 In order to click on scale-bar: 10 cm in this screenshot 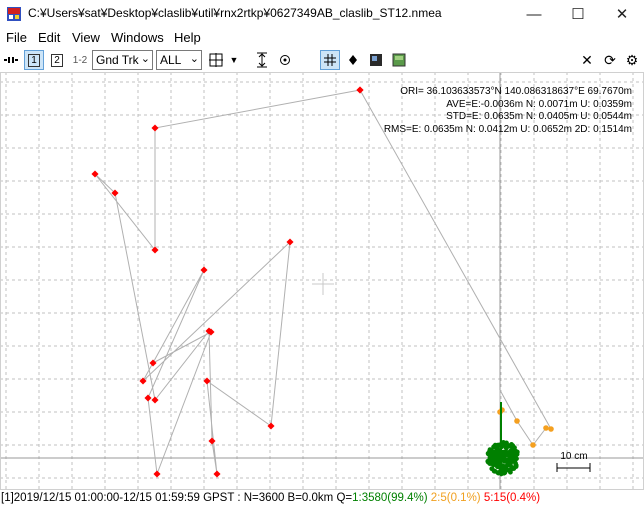, I will do `click(573, 461)`.